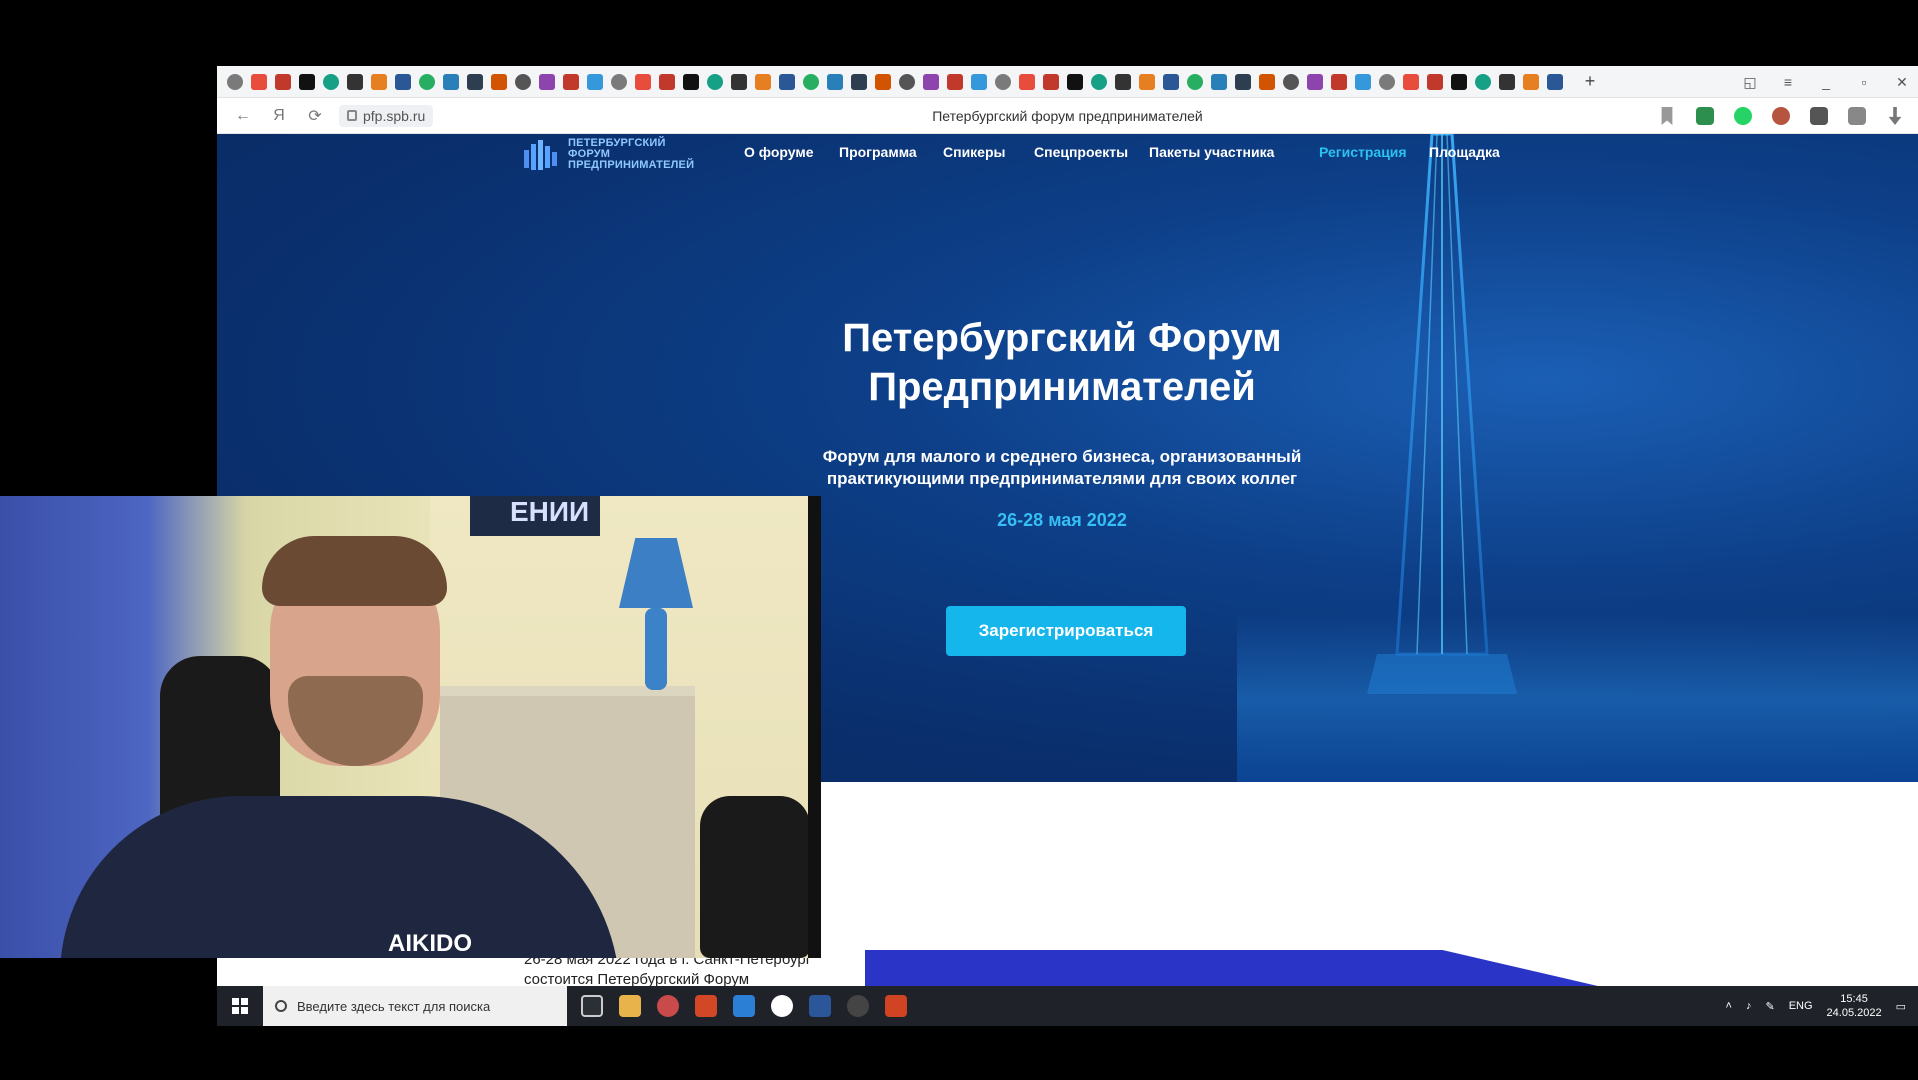  I want to click on new-tab-button: +, so click(1590, 81).